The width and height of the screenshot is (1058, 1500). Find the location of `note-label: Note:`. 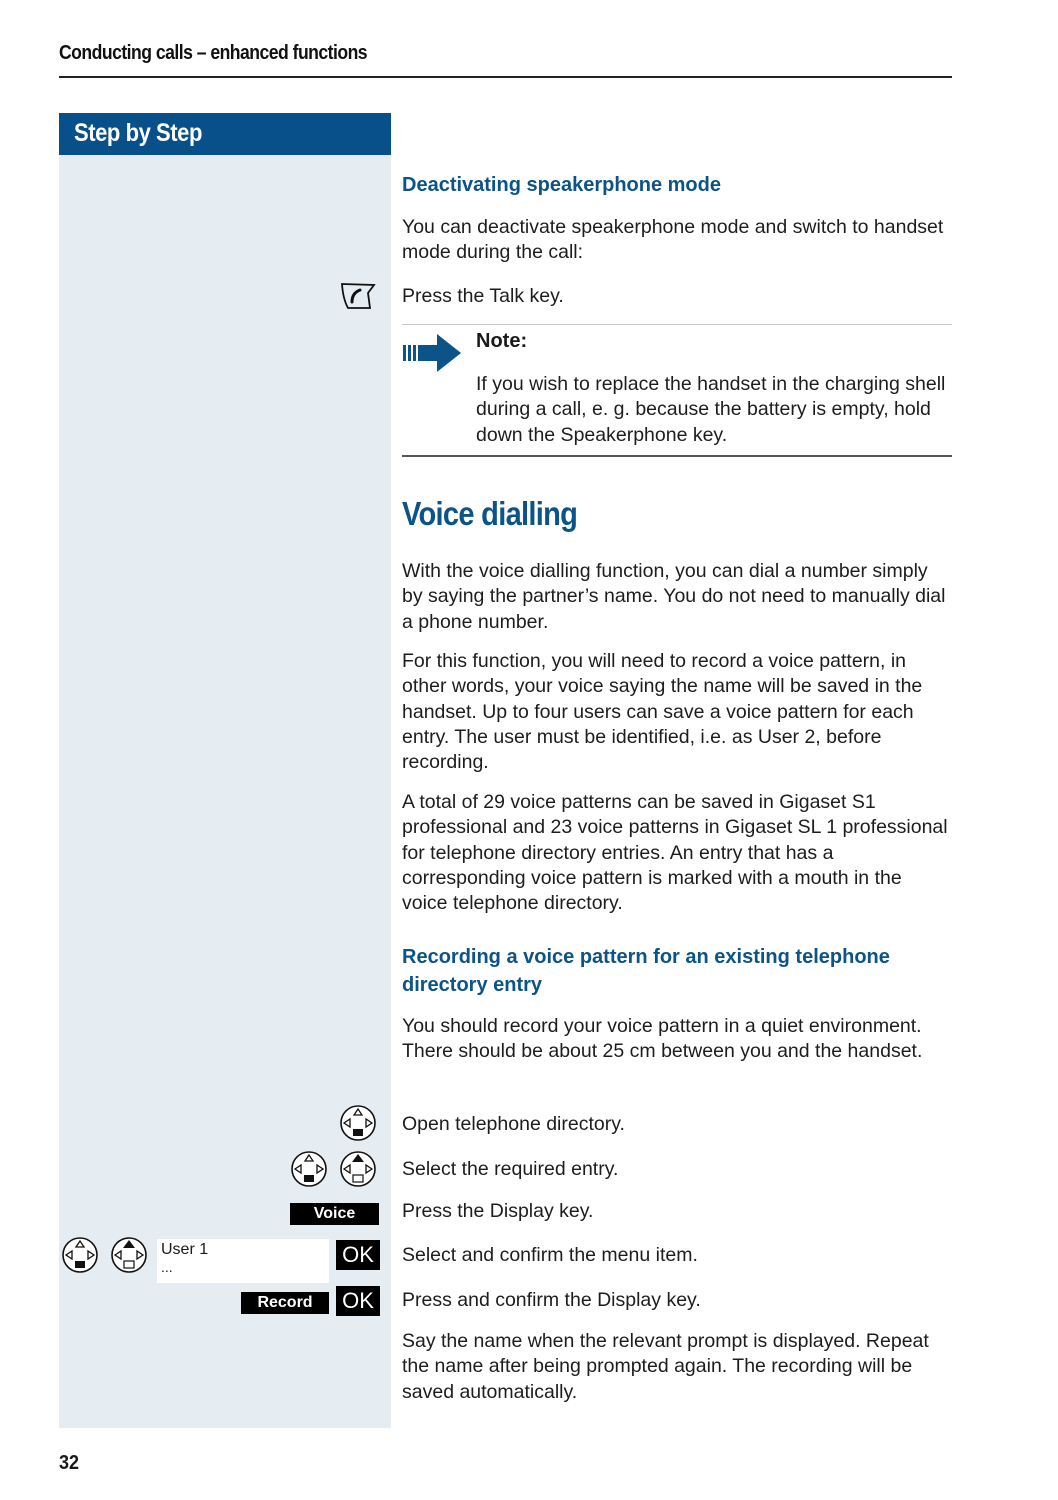

note-label: Note: is located at coordinates (502, 341).